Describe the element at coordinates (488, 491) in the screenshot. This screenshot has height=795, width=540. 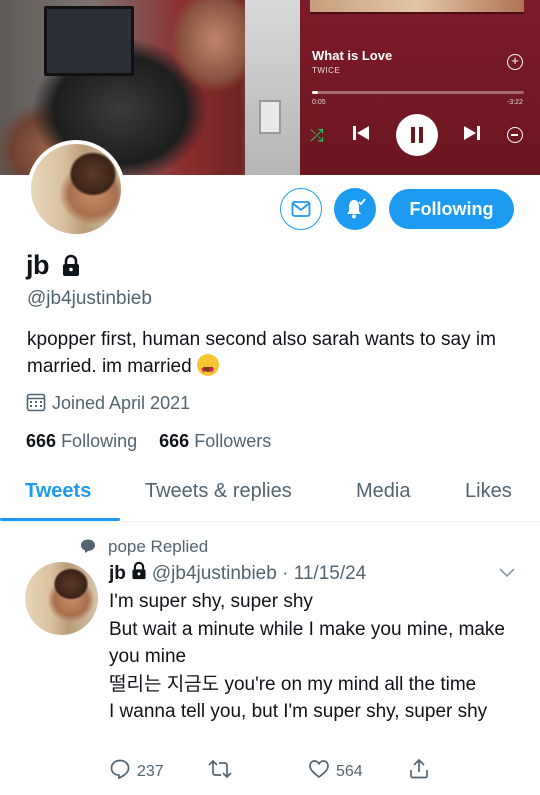
I see `tab-likes: Likes` at that location.